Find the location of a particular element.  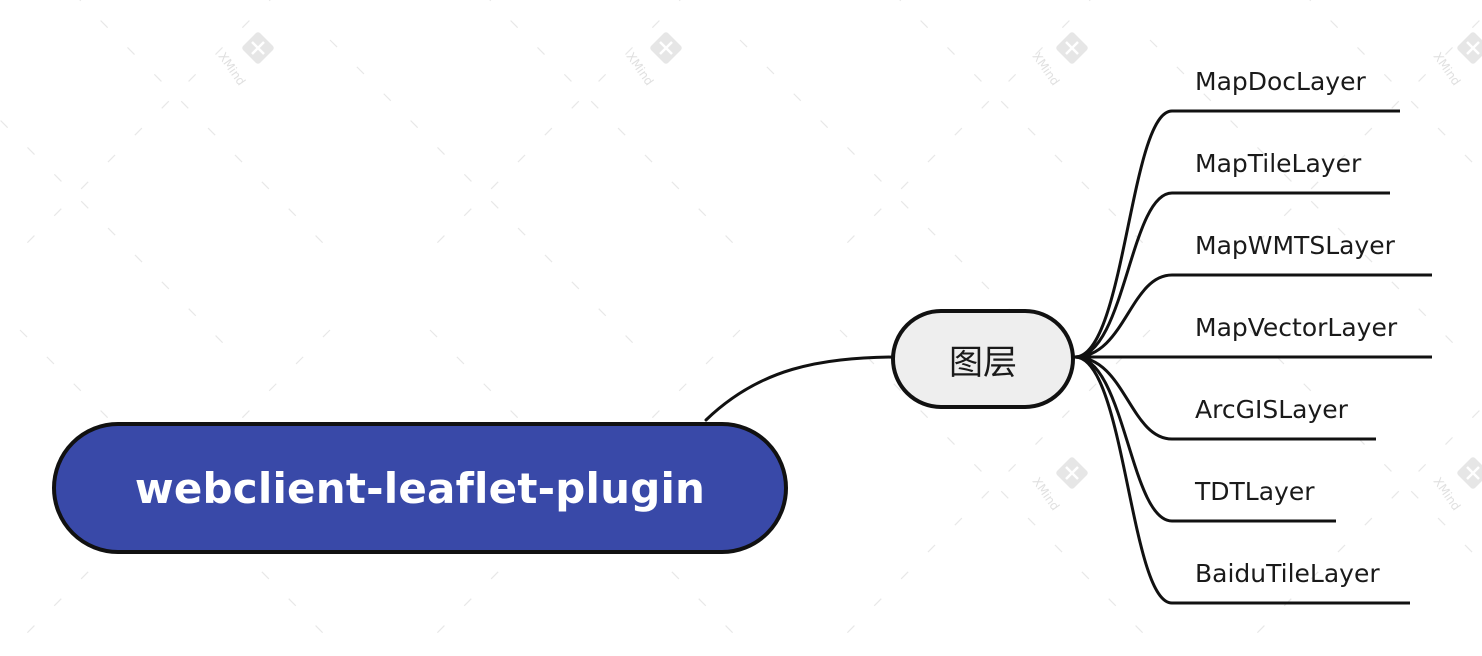

root-topic: webclient-leaflet-plugin is located at coordinates (420, 488).